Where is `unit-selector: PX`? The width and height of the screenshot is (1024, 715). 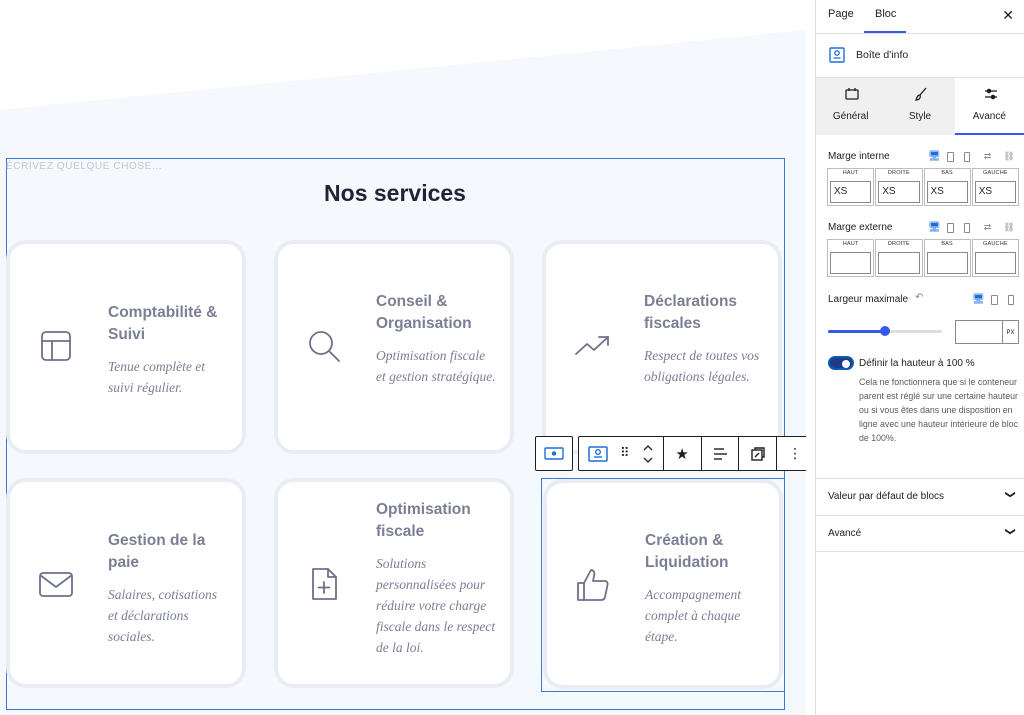 unit-selector: PX is located at coordinates (1011, 332).